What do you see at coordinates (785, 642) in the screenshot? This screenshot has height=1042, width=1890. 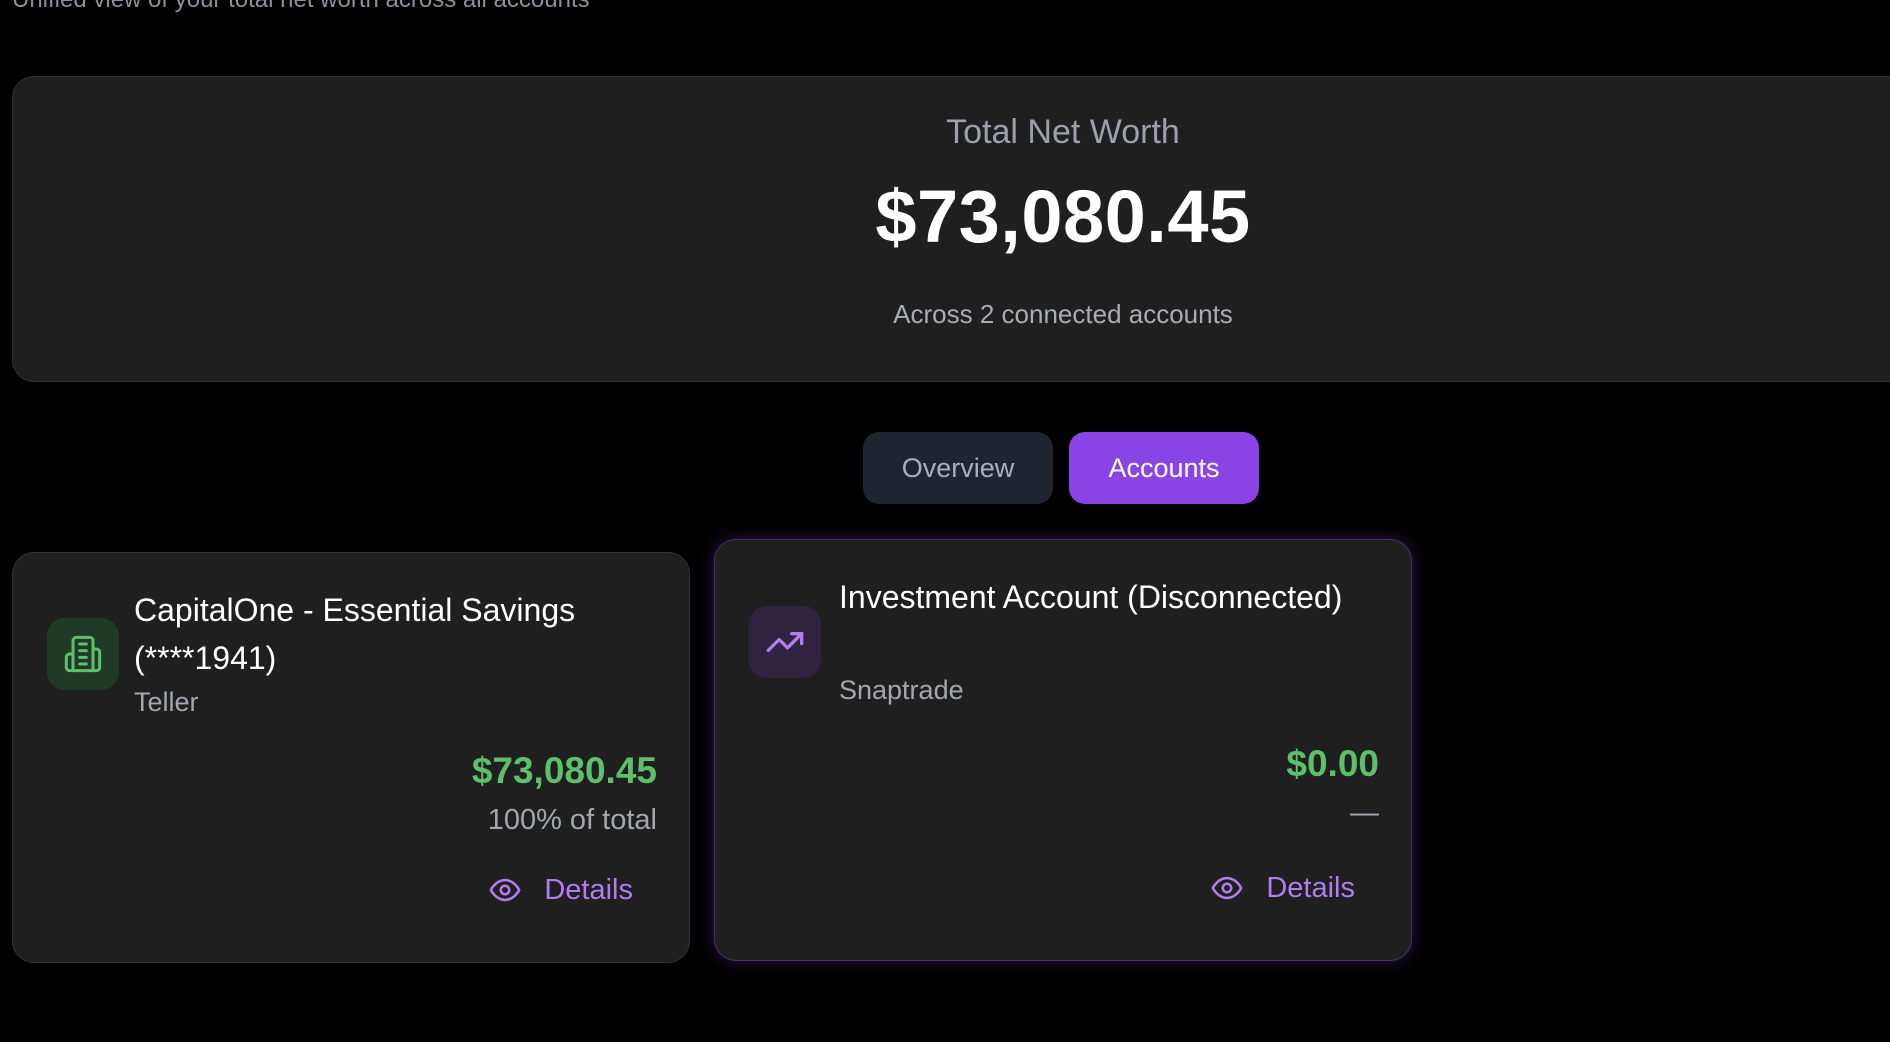 I see `trending-up-icon` at bounding box center [785, 642].